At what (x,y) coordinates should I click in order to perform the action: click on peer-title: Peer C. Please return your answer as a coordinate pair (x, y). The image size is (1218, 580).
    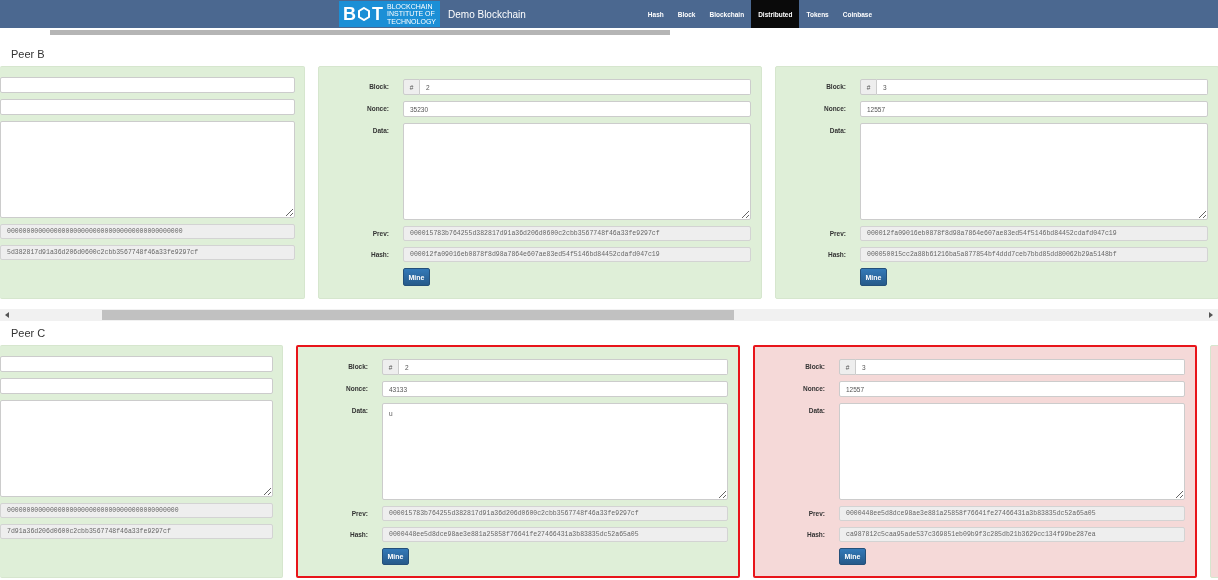
    Looking at the image, I should click on (28, 334).